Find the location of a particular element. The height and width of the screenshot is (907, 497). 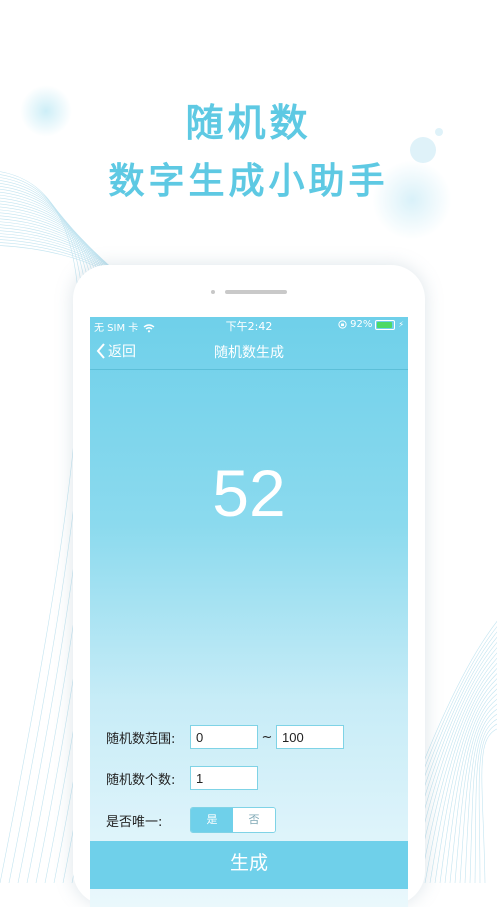

generate-button: 生成 is located at coordinates (249, 865).